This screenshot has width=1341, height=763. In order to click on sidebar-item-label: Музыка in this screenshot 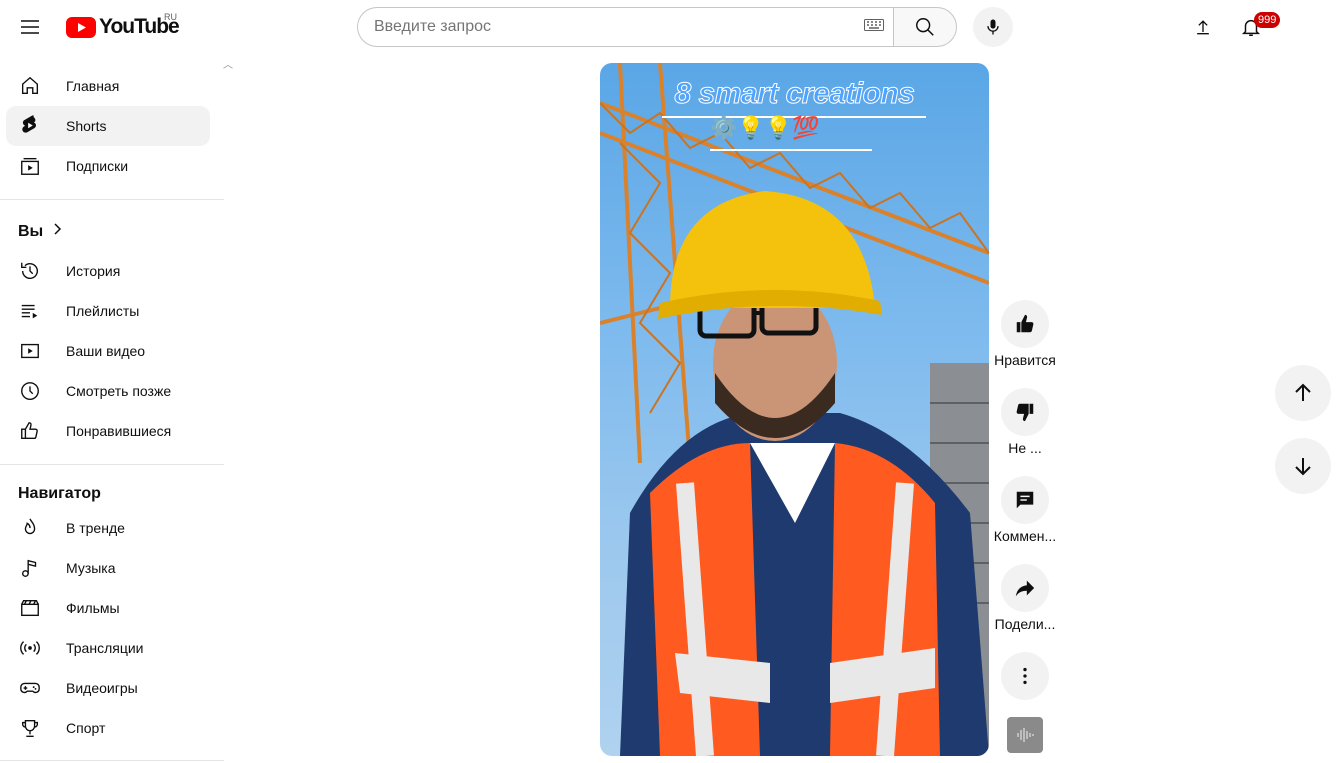, I will do `click(91, 568)`.